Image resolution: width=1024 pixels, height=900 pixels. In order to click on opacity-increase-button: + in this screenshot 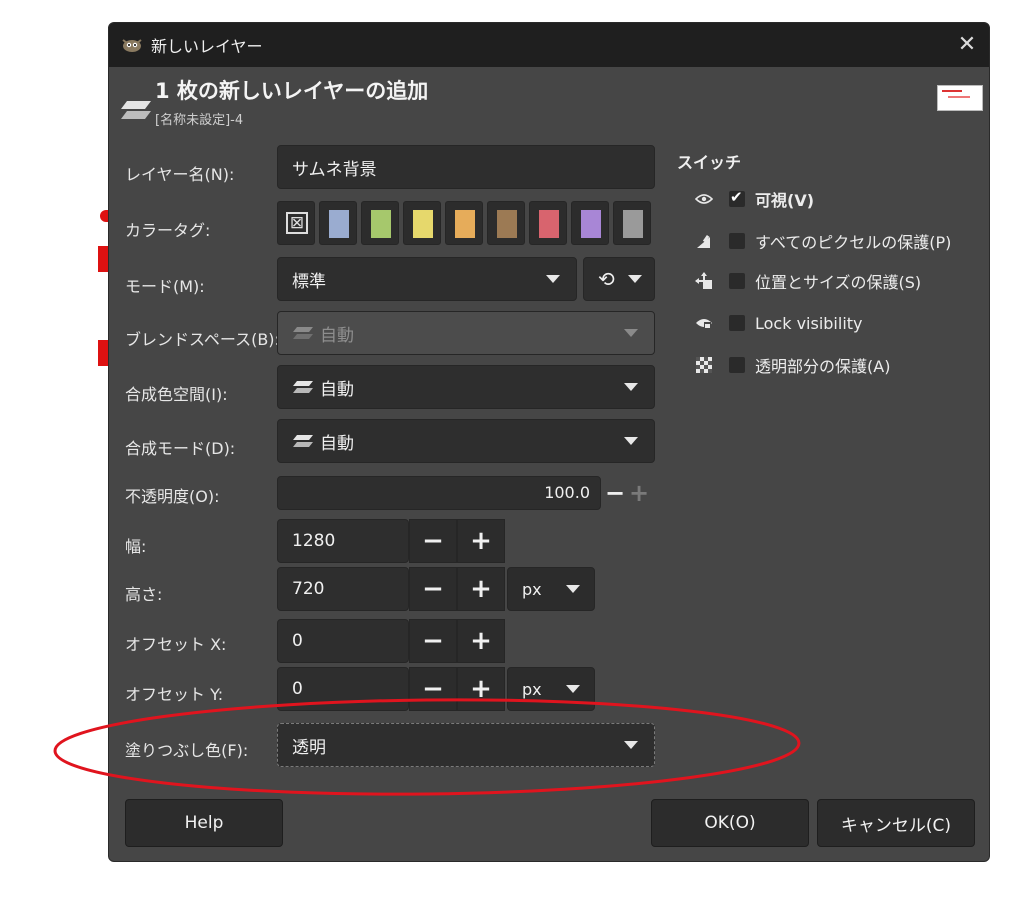, I will do `click(639, 493)`.